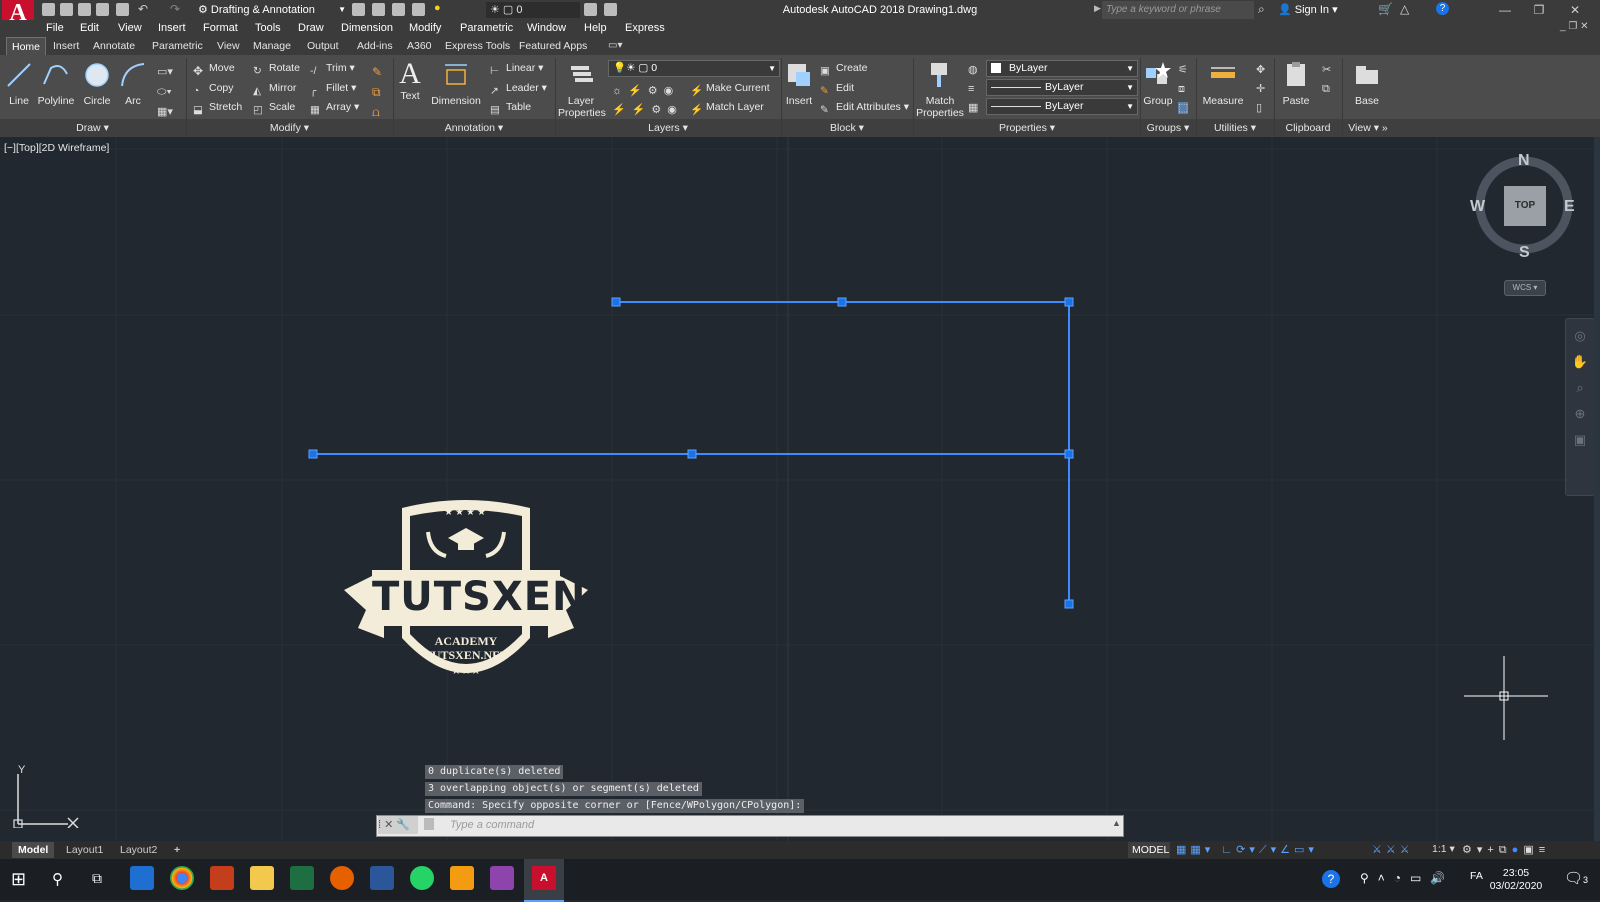 Image resolution: width=1600 pixels, height=902 pixels. I want to click on command-history-toggle: ▲, so click(1116, 823).